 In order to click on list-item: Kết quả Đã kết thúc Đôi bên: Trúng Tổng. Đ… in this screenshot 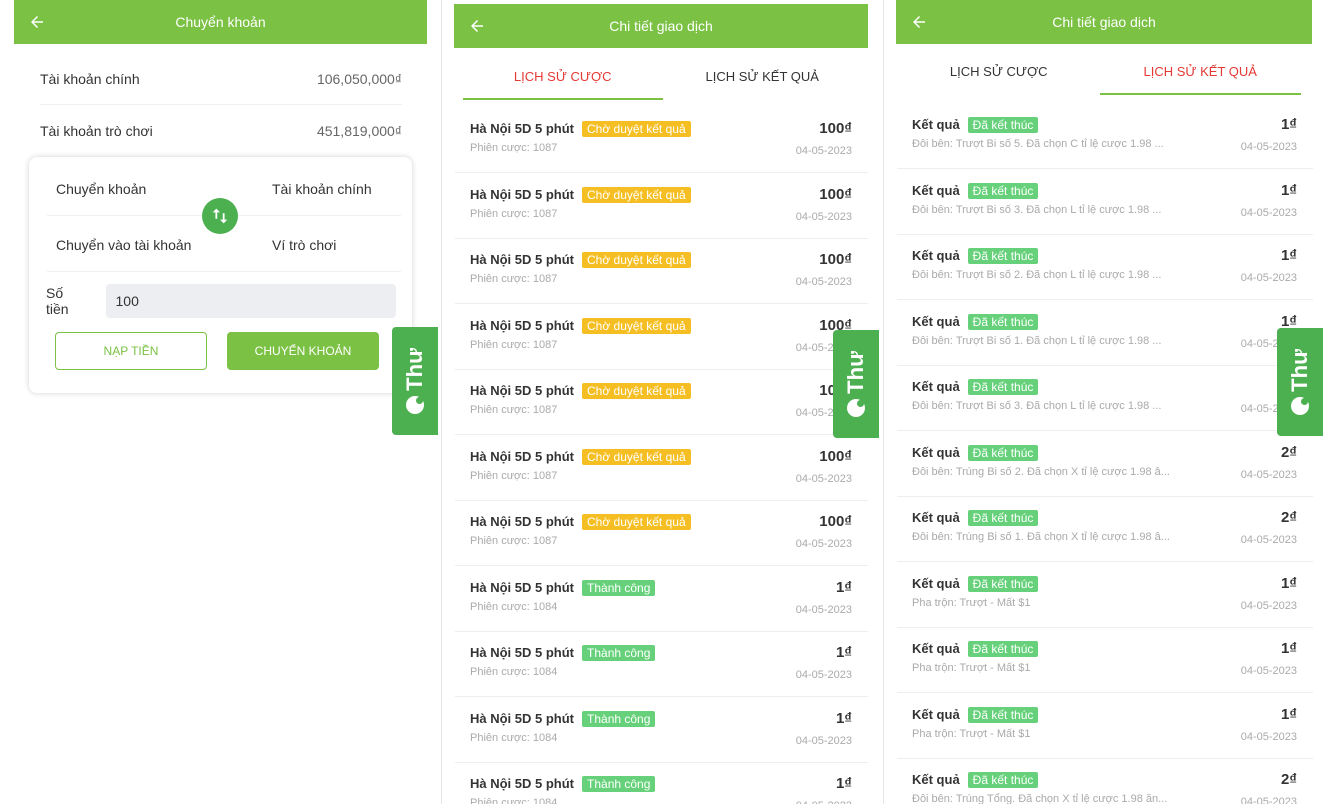, I will do `click(1105, 781)`.